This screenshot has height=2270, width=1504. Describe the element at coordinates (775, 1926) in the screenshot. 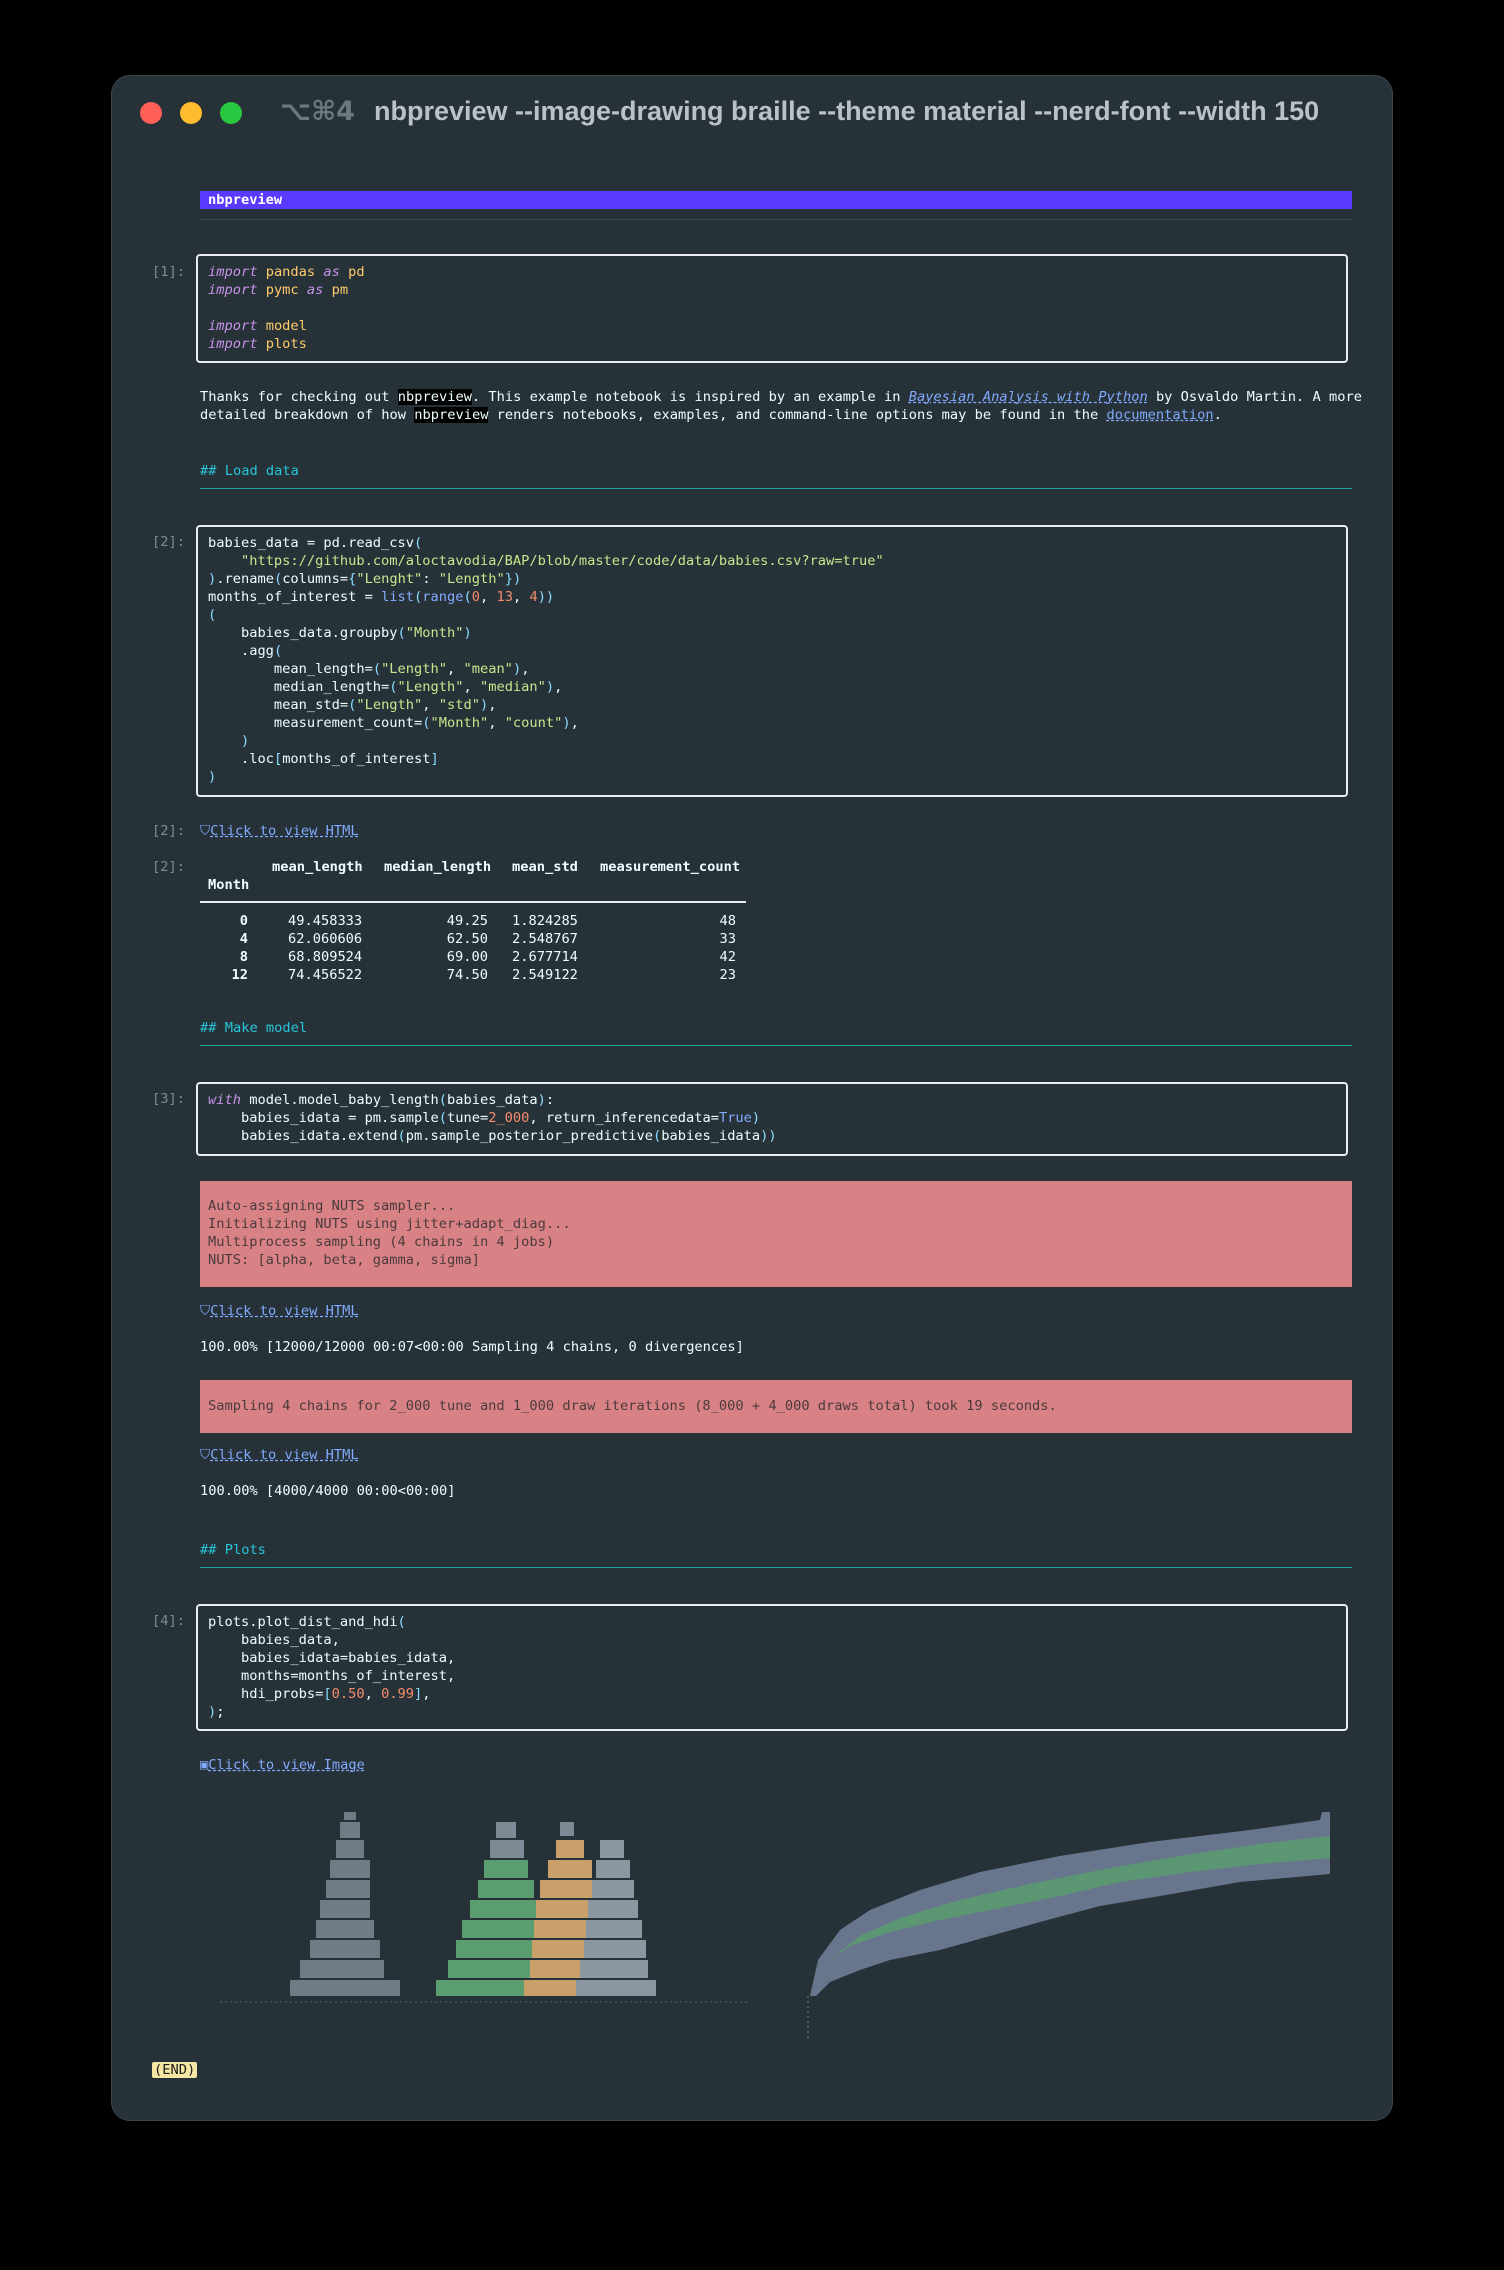

I see `braille-plot-image` at that location.